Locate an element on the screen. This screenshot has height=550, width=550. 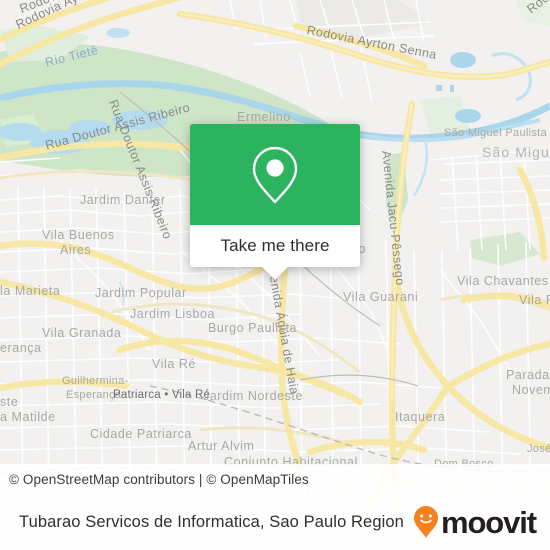
map-label: Burgo Paulista is located at coordinates (252, 328).